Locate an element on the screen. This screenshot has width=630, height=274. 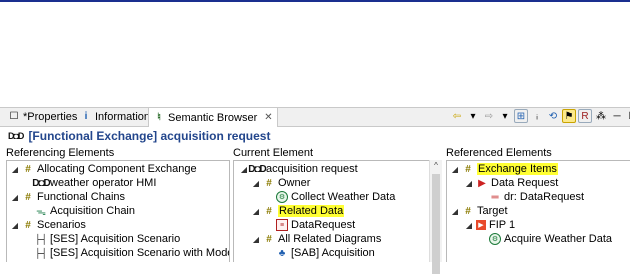
tab-semantic-browser: ♮ Semantic Browser ✕ is located at coordinates (213, 117).